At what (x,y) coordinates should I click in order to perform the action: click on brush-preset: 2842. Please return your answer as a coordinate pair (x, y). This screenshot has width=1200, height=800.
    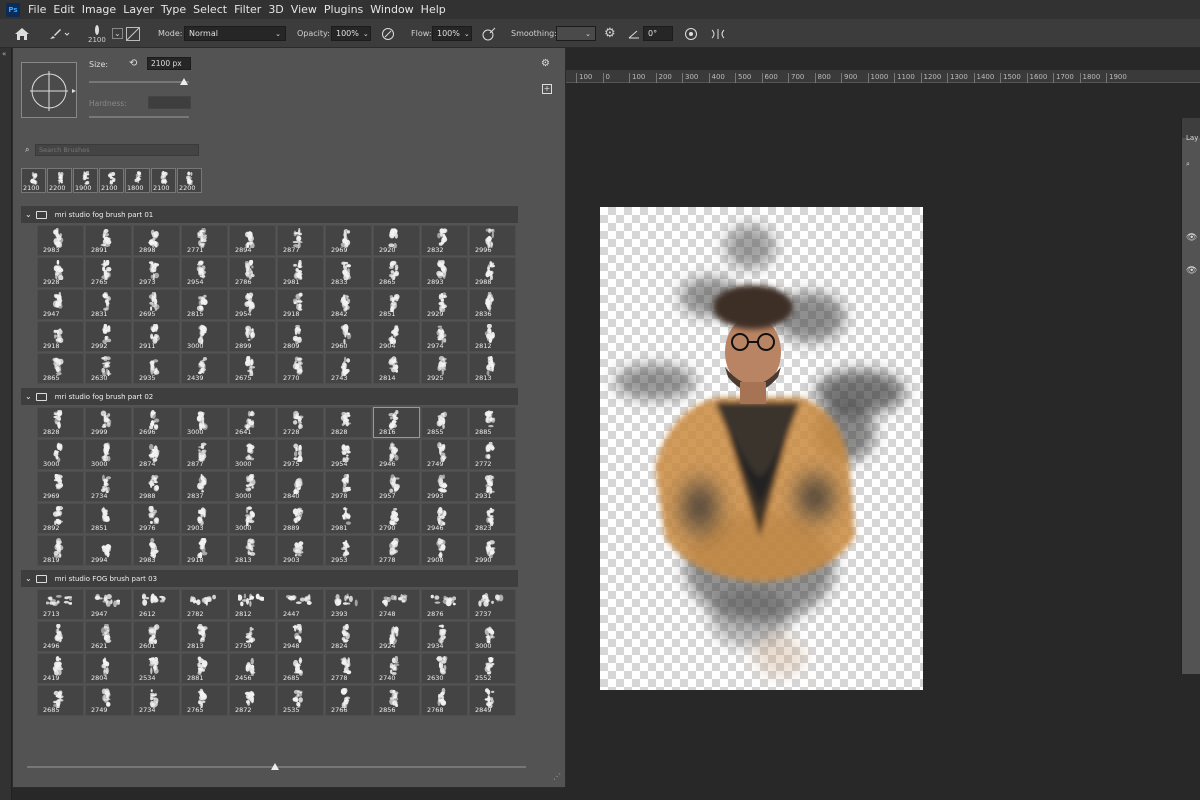
    Looking at the image, I should click on (348, 304).